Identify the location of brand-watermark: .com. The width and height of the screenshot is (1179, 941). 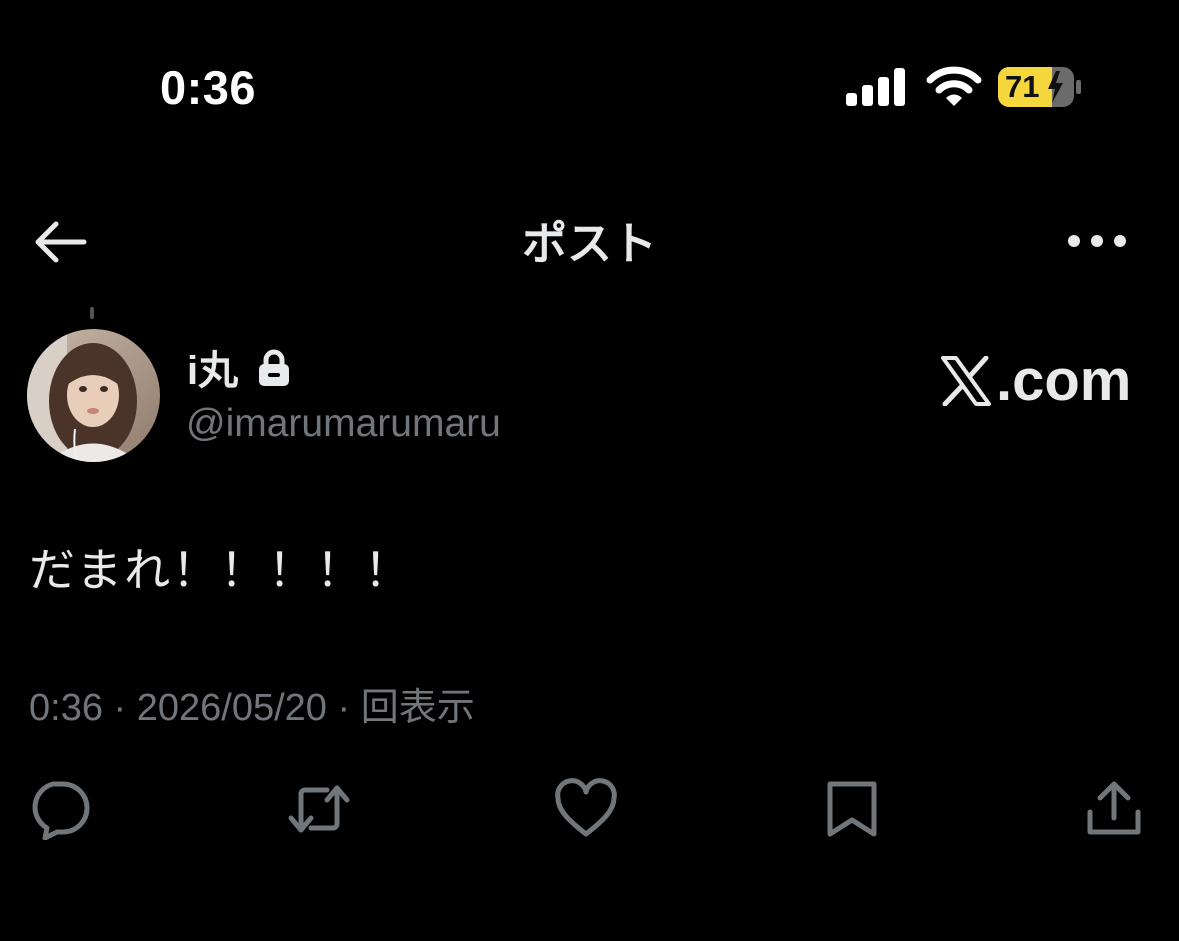
(1035, 381).